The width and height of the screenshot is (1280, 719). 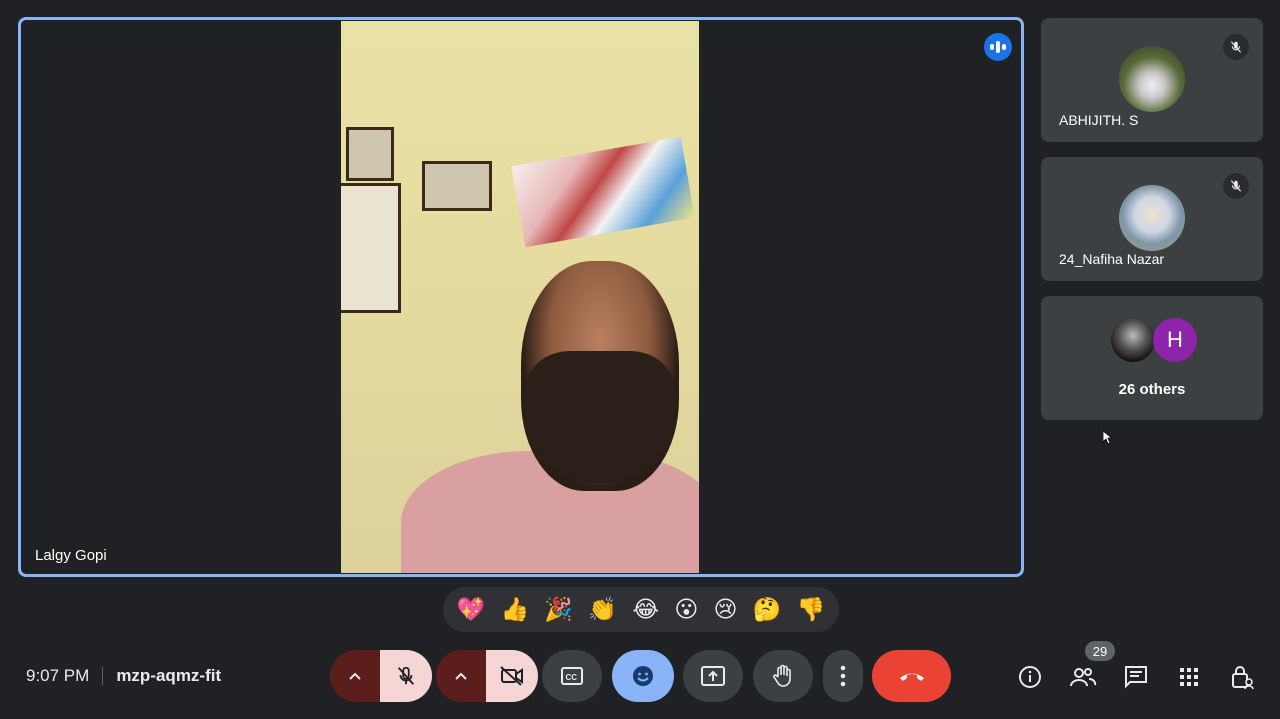 I want to click on apps-grid-icon, so click(x=1189, y=677).